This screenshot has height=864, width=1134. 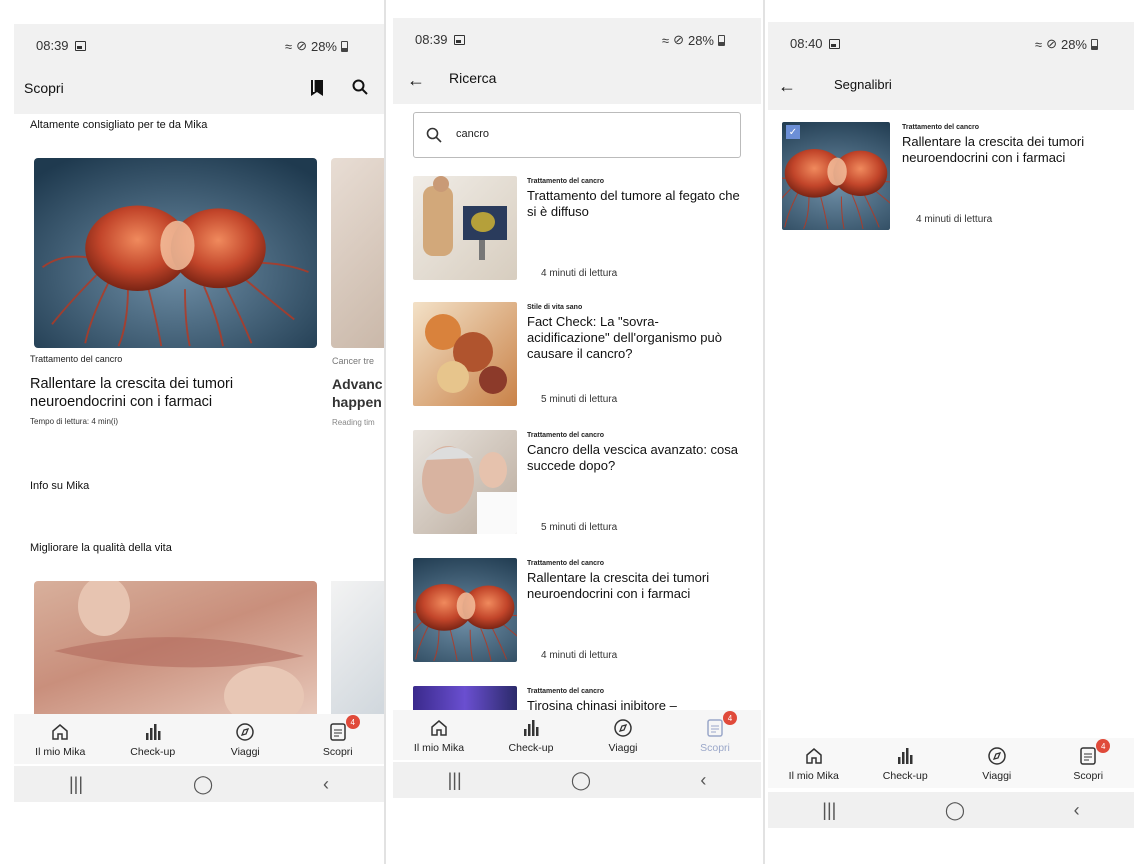 I want to click on compass-icon, so click(x=623, y=728).